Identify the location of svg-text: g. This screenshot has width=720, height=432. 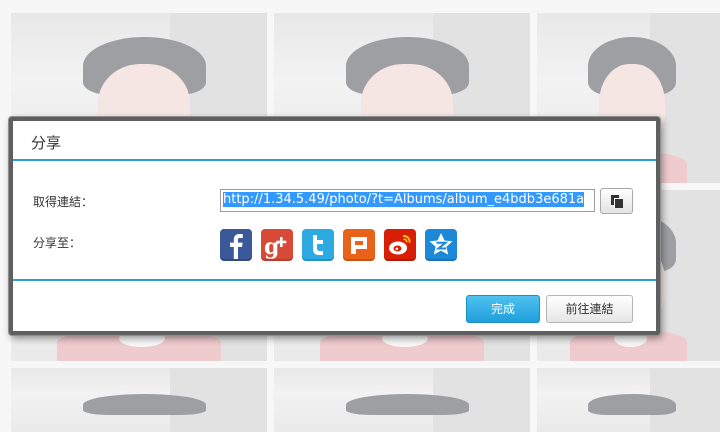
(271, 247).